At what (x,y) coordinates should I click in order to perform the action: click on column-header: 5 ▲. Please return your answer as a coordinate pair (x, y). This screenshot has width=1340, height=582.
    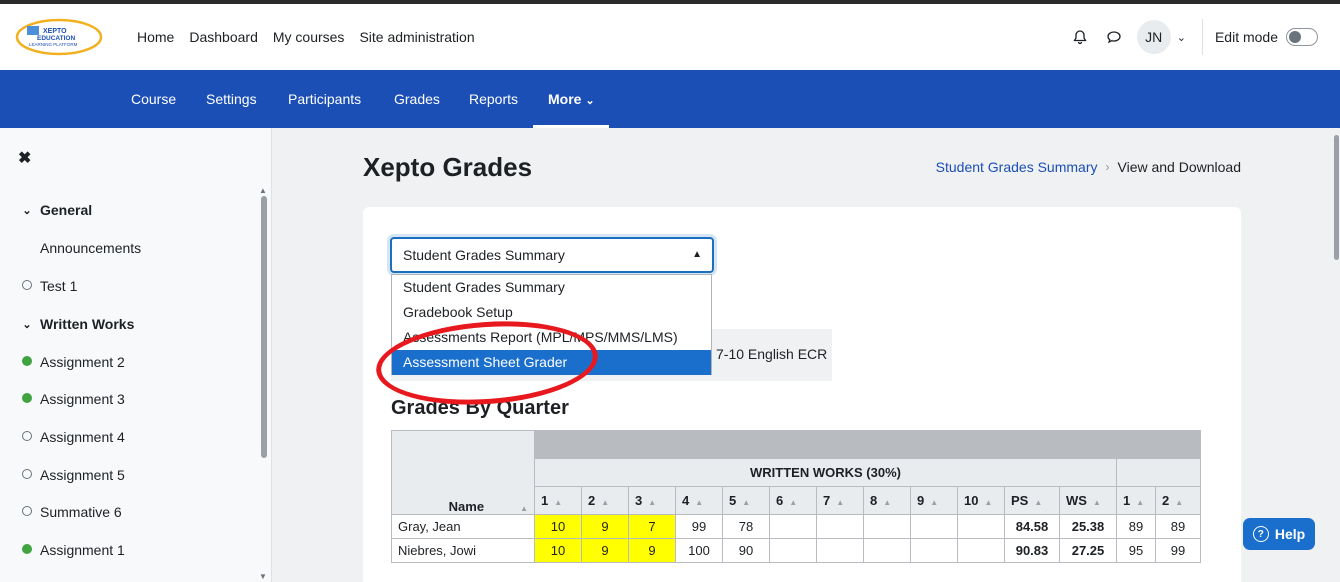
    Looking at the image, I should click on (746, 500).